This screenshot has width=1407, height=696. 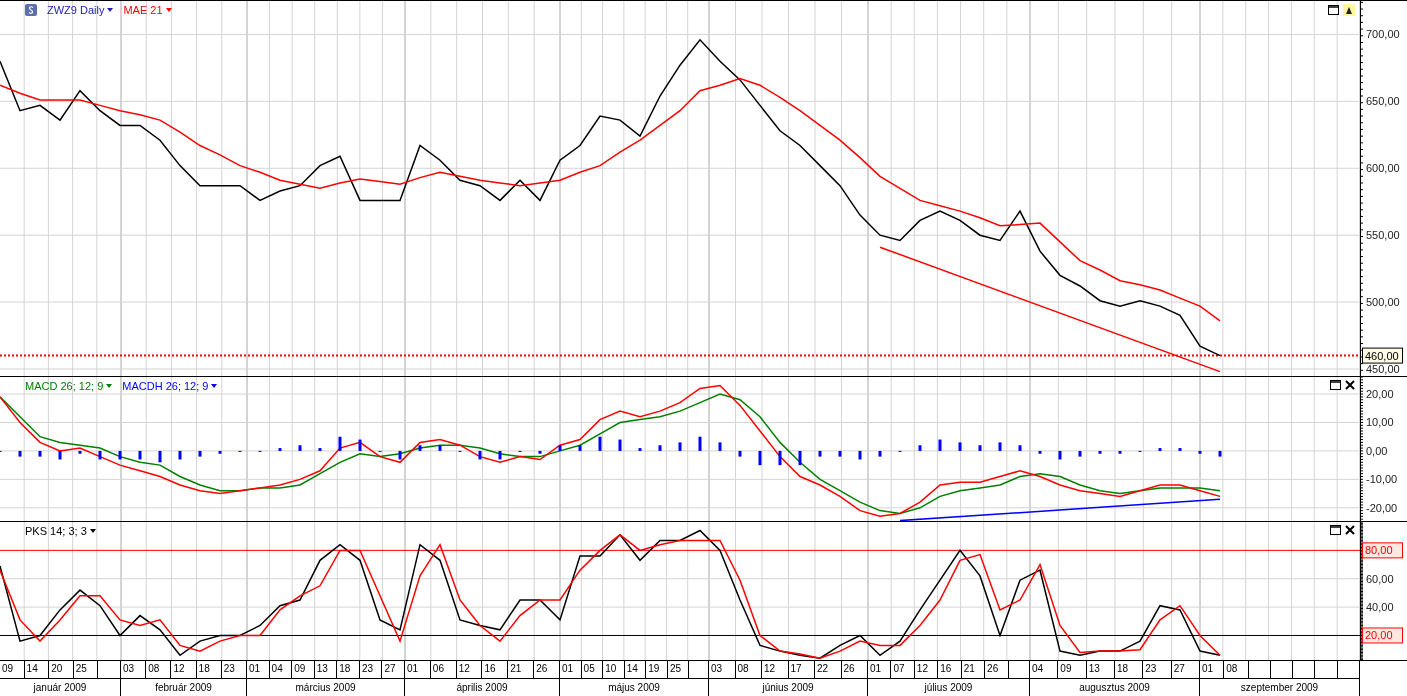 I want to click on axis-label: 0,00, so click(x=1377, y=450).